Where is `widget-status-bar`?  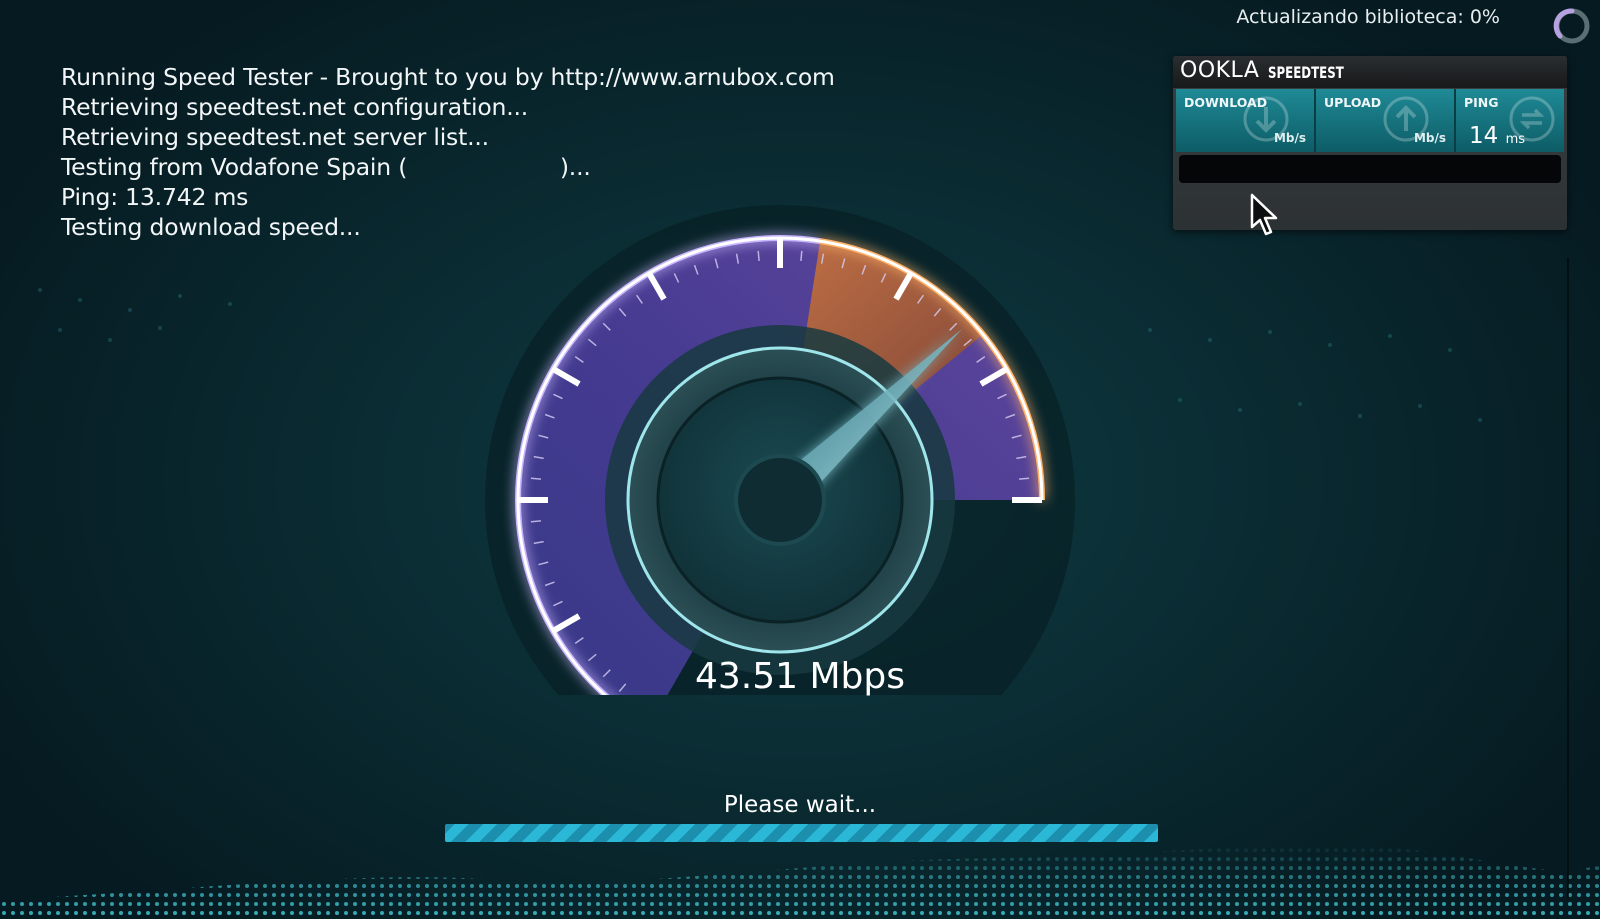
widget-status-bar is located at coordinates (1370, 169).